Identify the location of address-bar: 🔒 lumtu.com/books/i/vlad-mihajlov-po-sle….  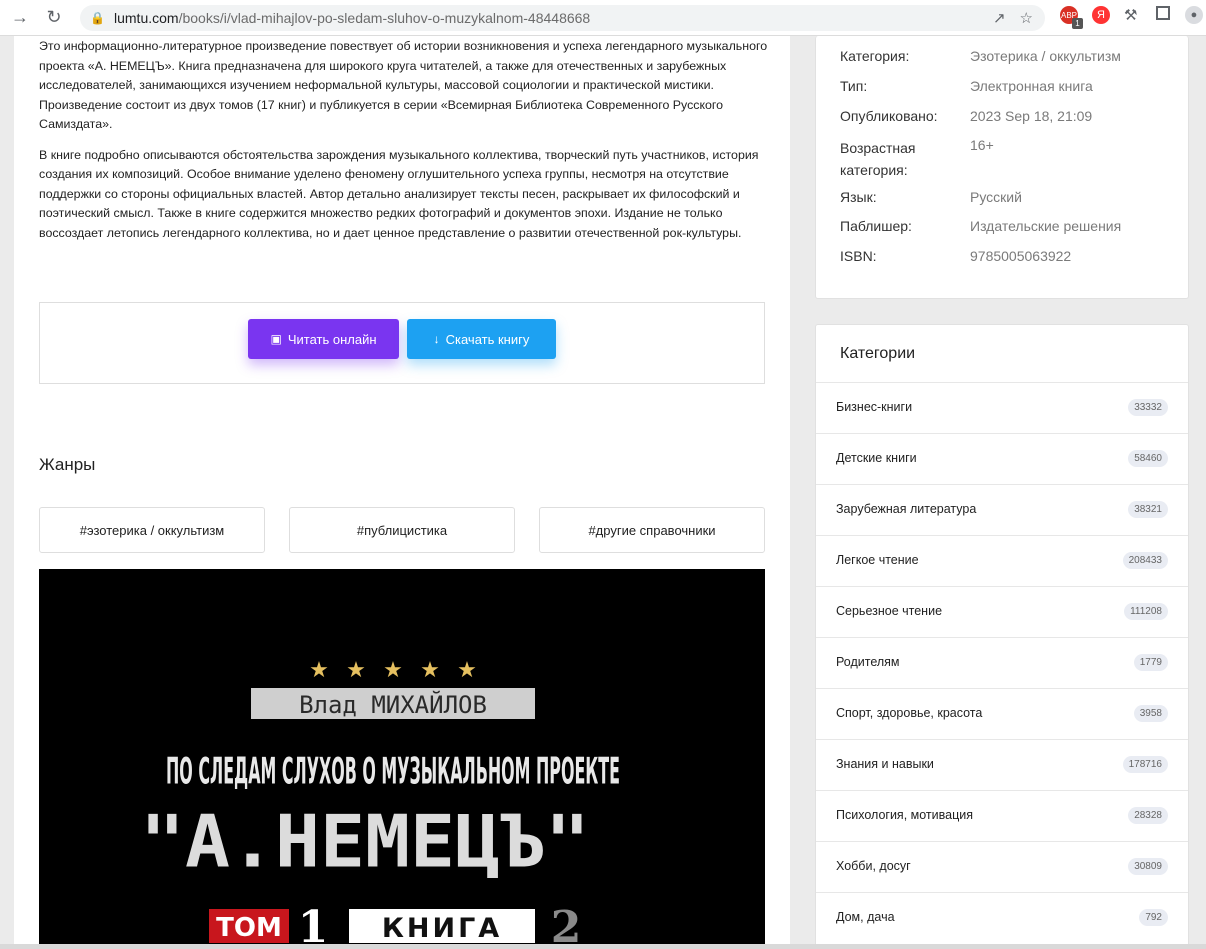
(562, 18).